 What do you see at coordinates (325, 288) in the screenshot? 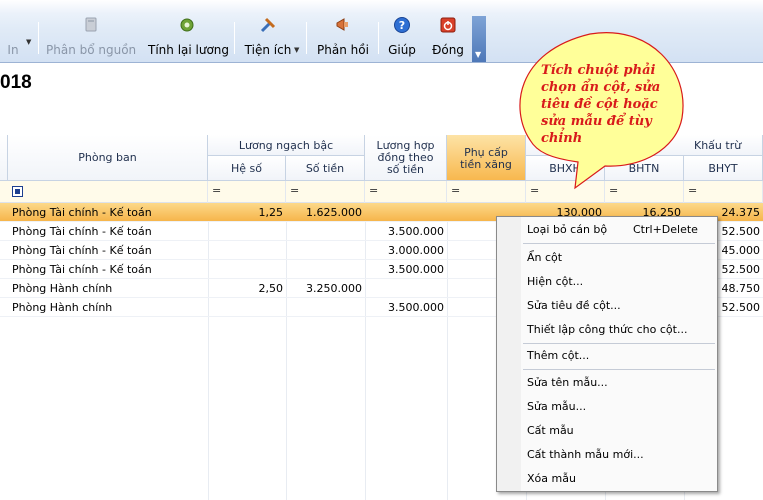
I see `cell-amount: 3.250.000` at bounding box center [325, 288].